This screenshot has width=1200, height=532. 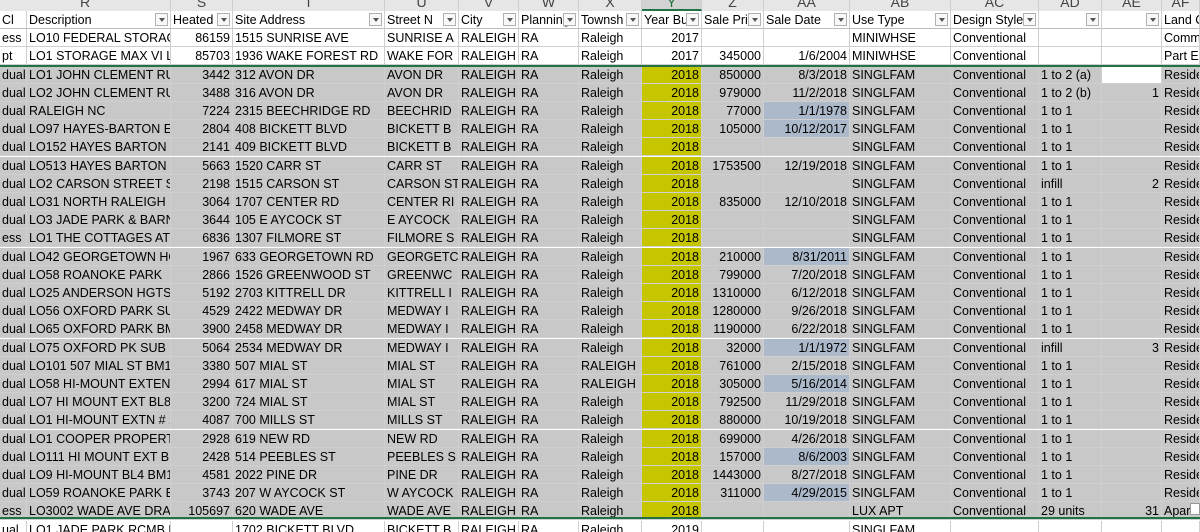 I want to click on cell-class: ual, so click(x=13, y=526).